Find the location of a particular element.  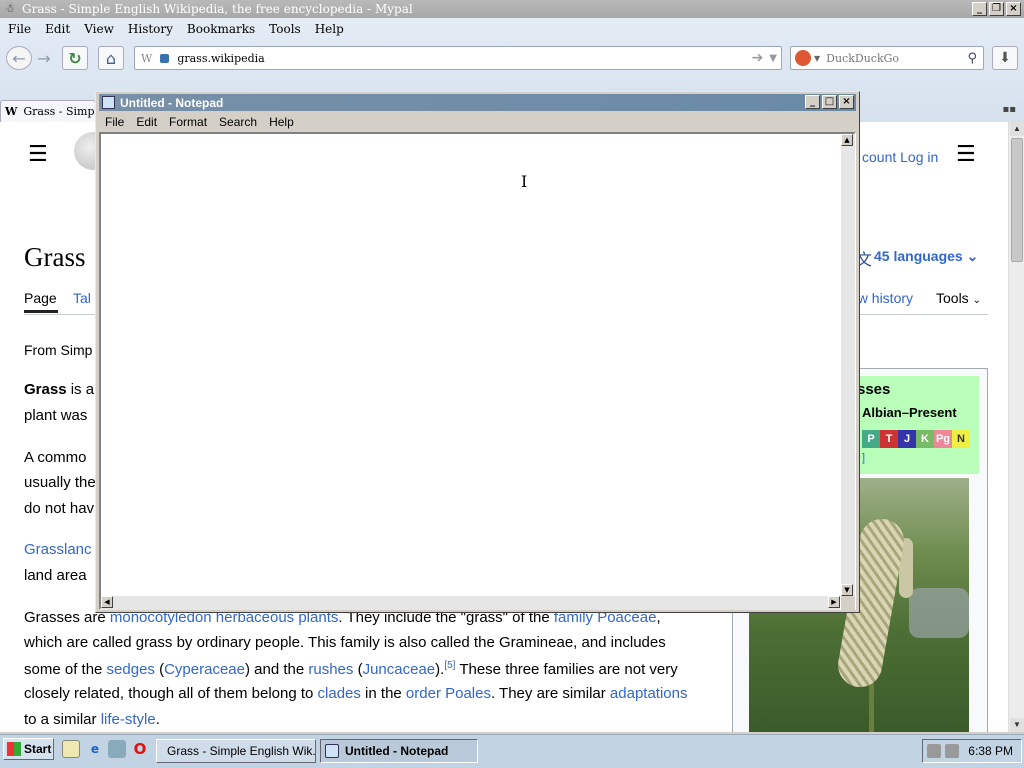

url-text: grass.wikipedia is located at coordinates (220, 58).